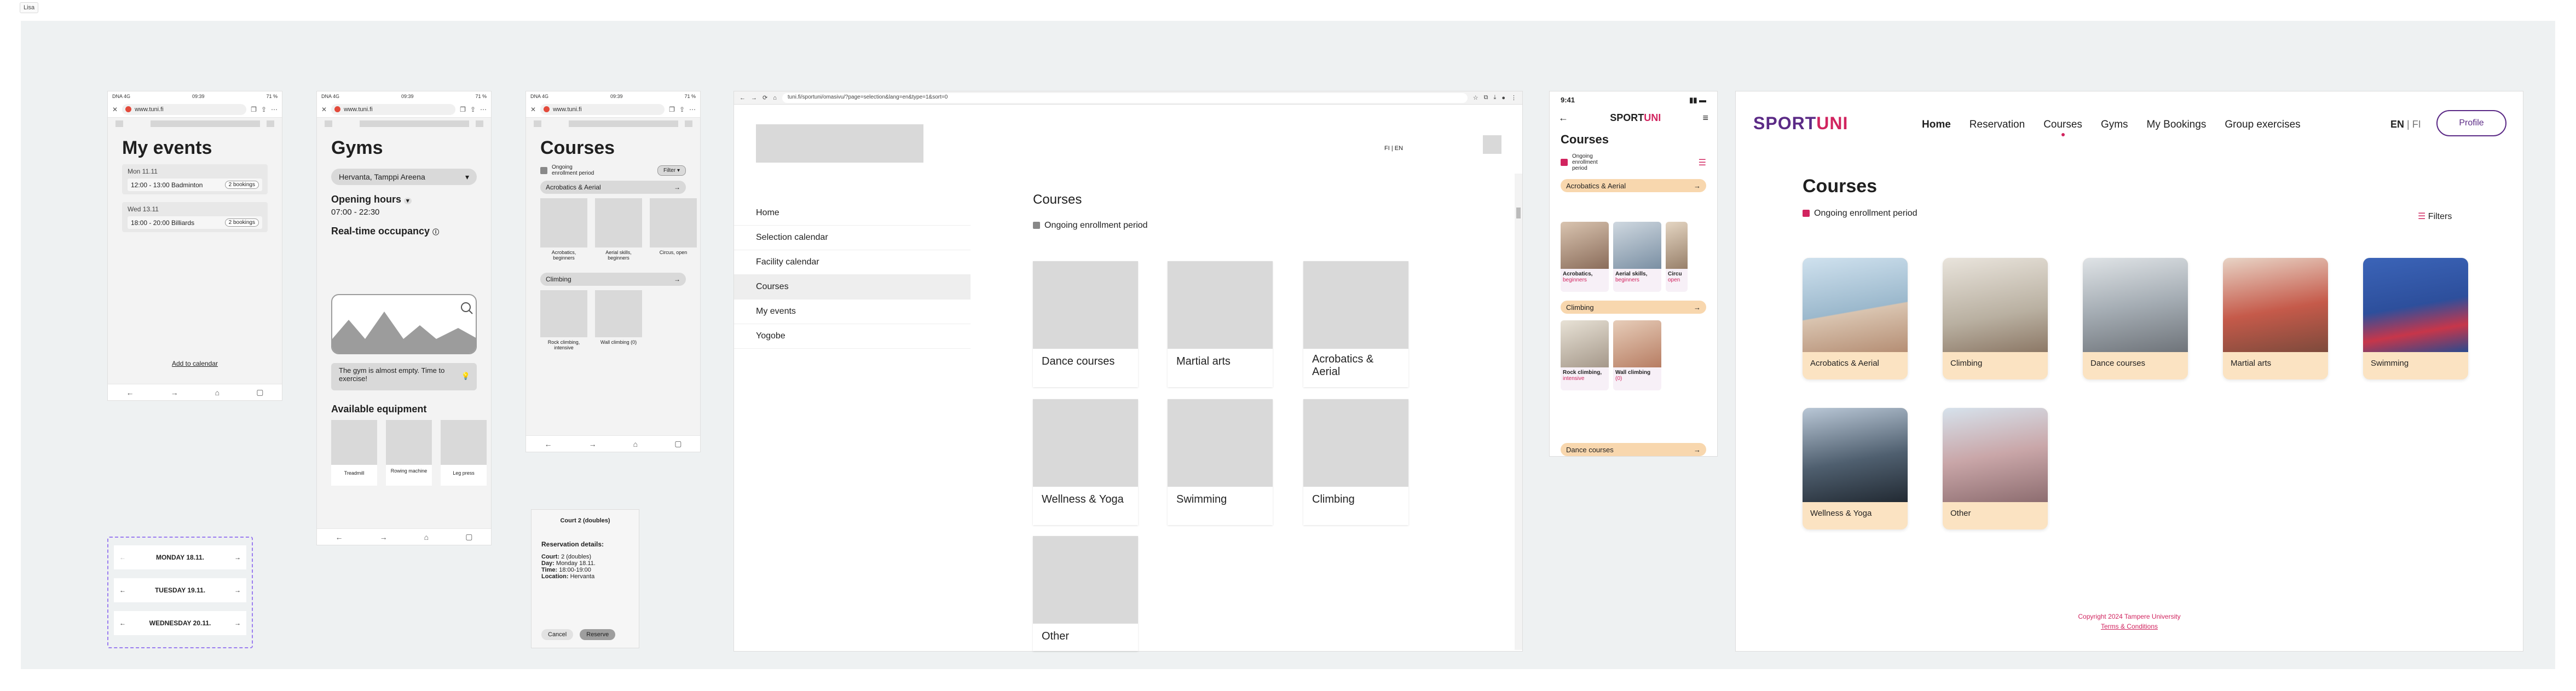 This screenshot has width=2576, height=691. I want to click on expand-icon: ▾, so click(408, 201).